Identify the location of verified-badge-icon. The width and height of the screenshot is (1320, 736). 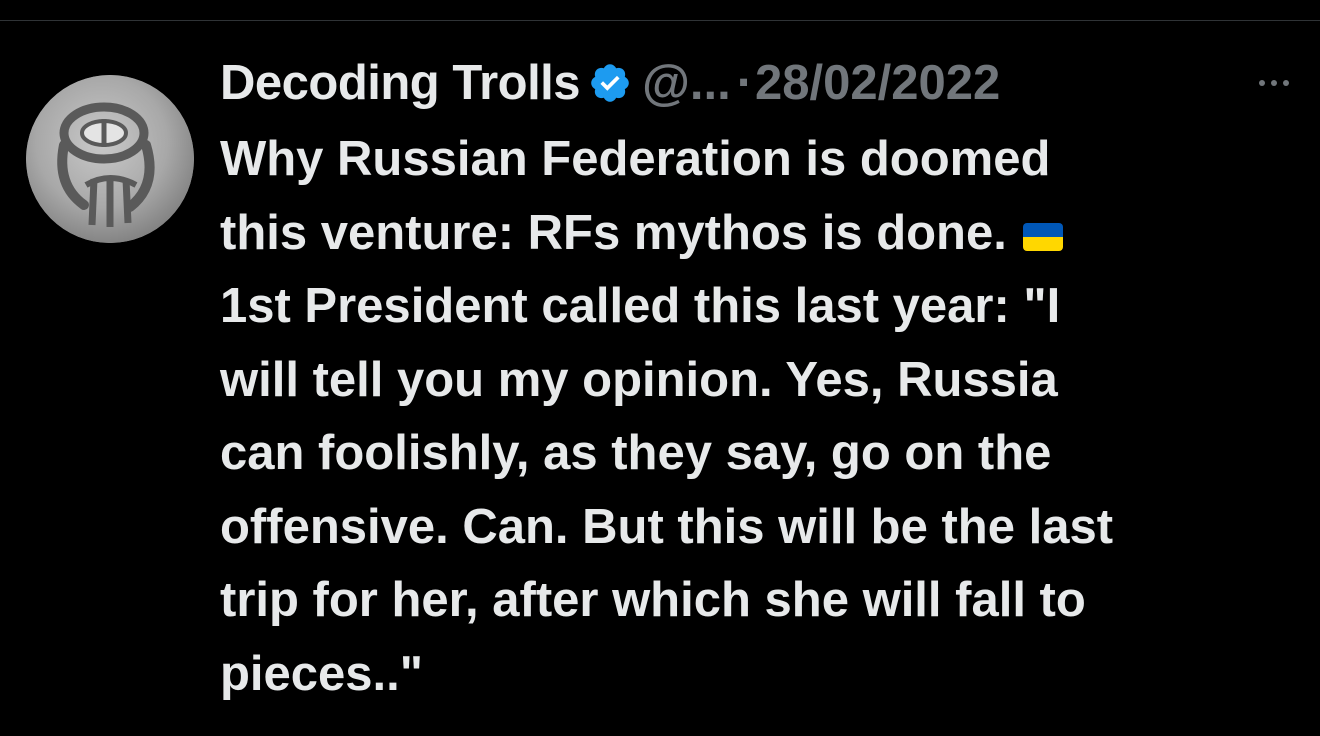
(610, 83).